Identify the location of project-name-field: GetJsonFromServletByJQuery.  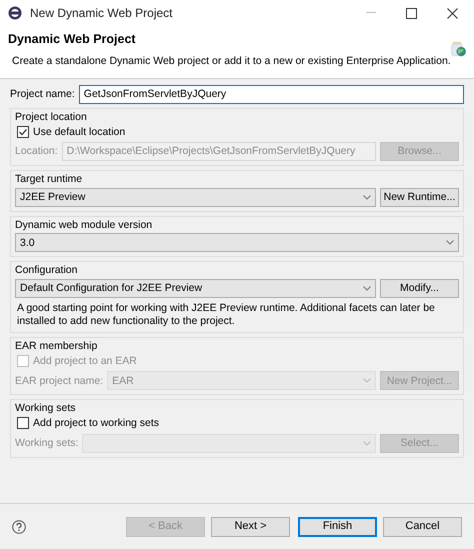
(271, 94).